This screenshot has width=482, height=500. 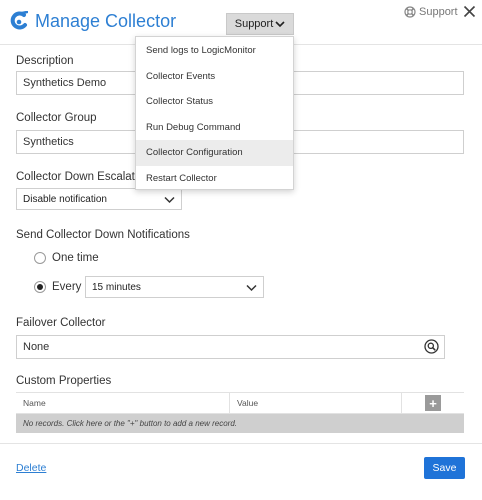 I want to click on menu-item-collector-events: Collector Events, so click(x=214, y=77).